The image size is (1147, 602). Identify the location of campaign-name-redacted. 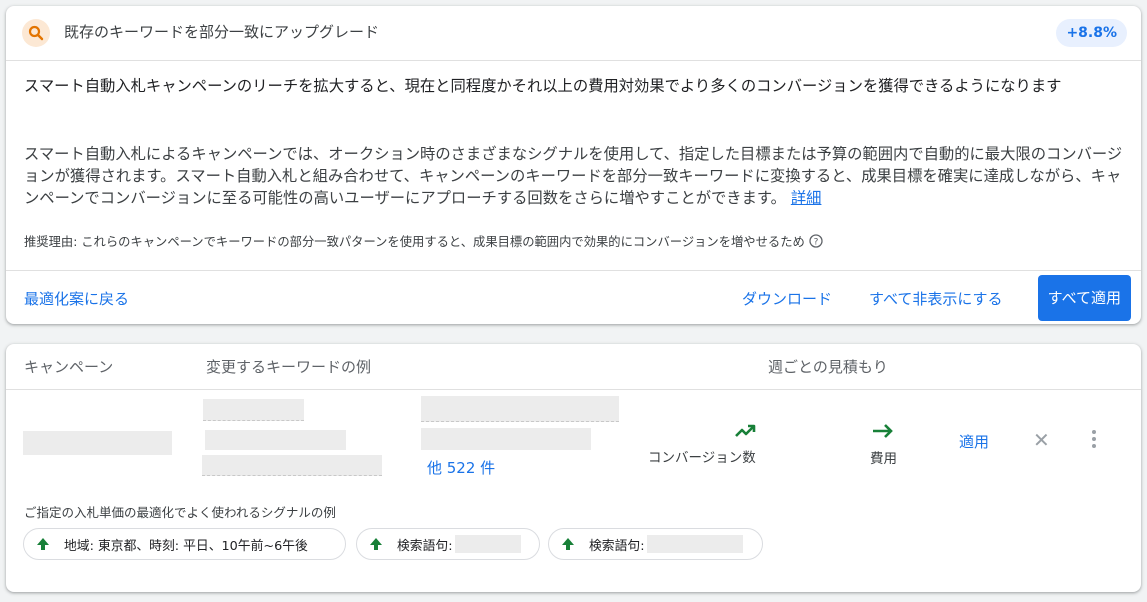
(97, 443).